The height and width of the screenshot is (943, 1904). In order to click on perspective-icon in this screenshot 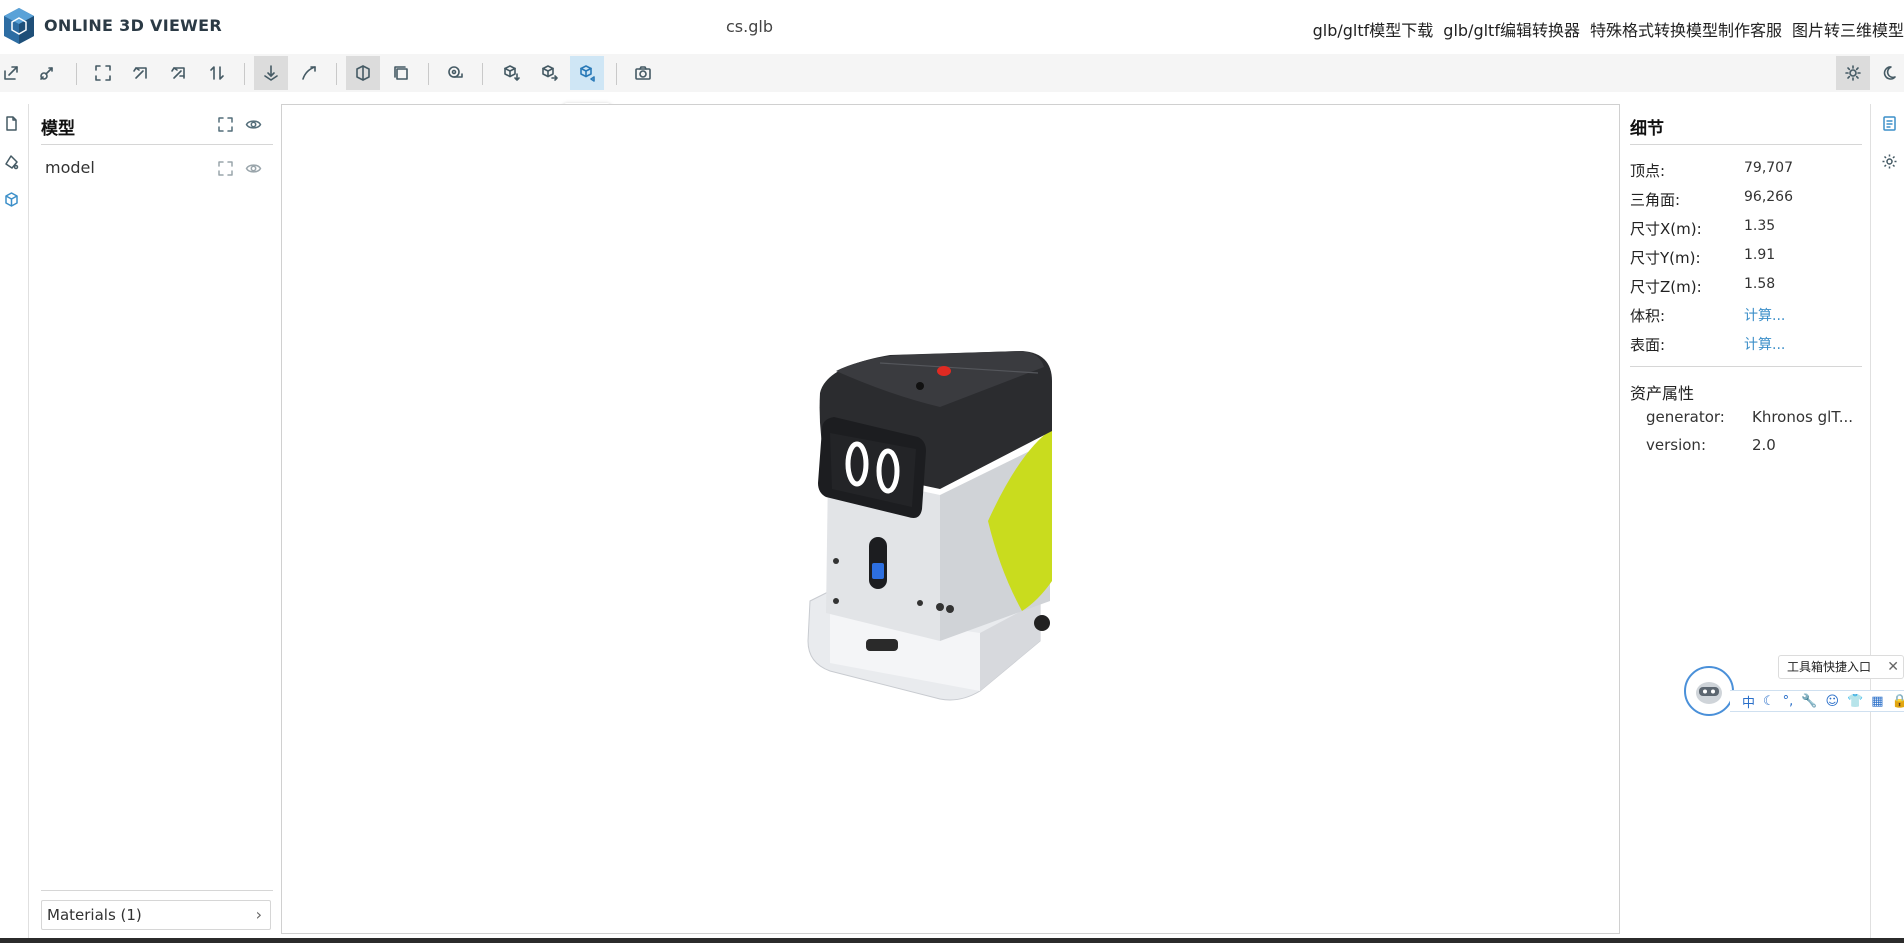, I will do `click(363, 73)`.